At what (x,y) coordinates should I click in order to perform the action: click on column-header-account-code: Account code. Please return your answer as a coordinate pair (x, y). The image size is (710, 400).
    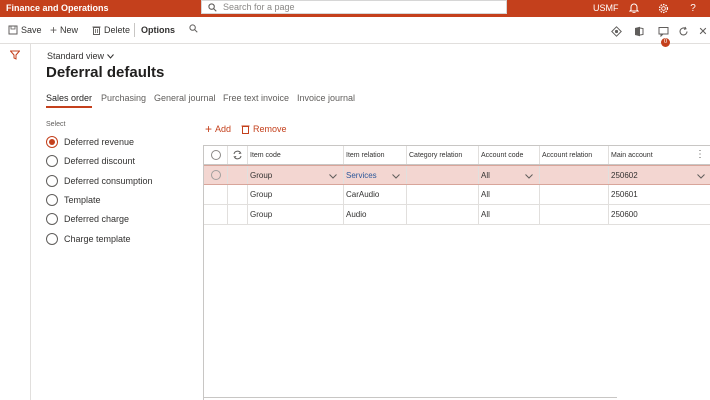
    Looking at the image, I should click on (509, 155).